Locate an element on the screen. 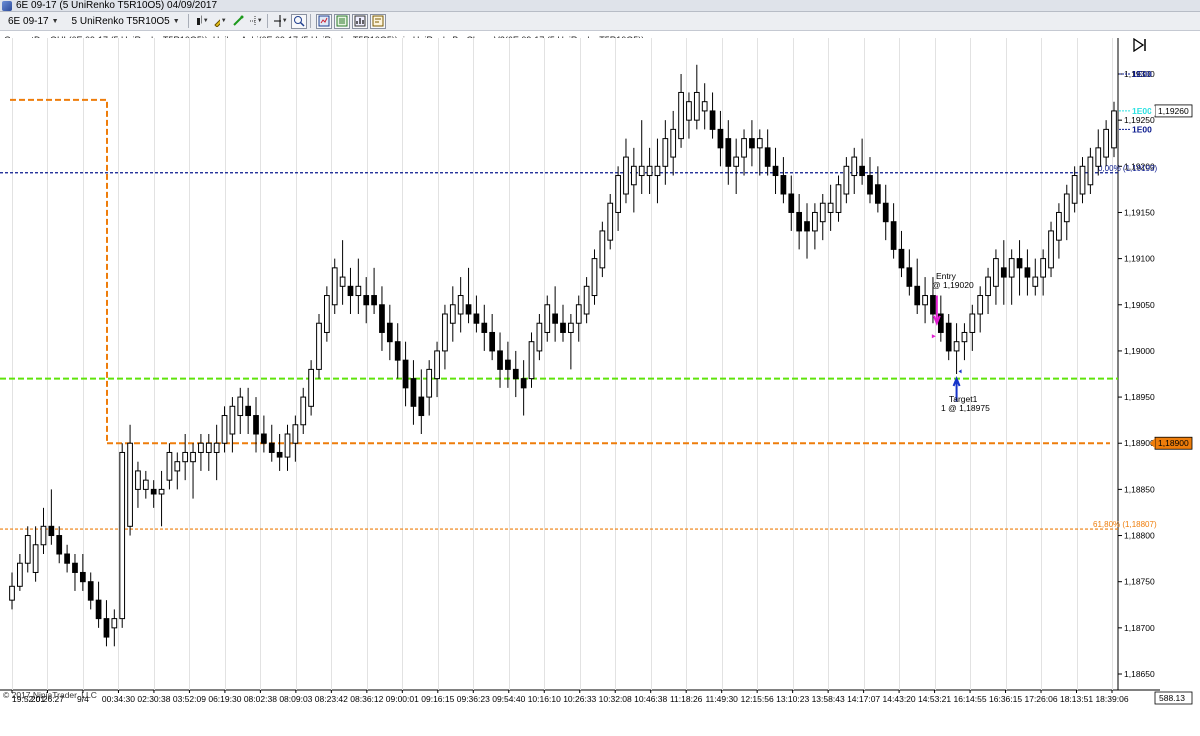 This screenshot has height=736, width=1200. axis-readout-text: 588.13 is located at coordinates (1172, 698).